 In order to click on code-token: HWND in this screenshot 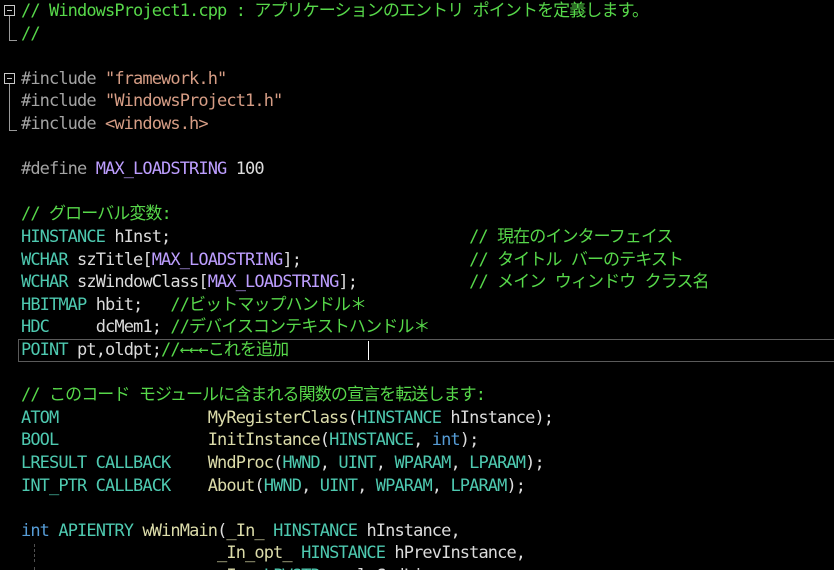, I will do `click(282, 485)`.